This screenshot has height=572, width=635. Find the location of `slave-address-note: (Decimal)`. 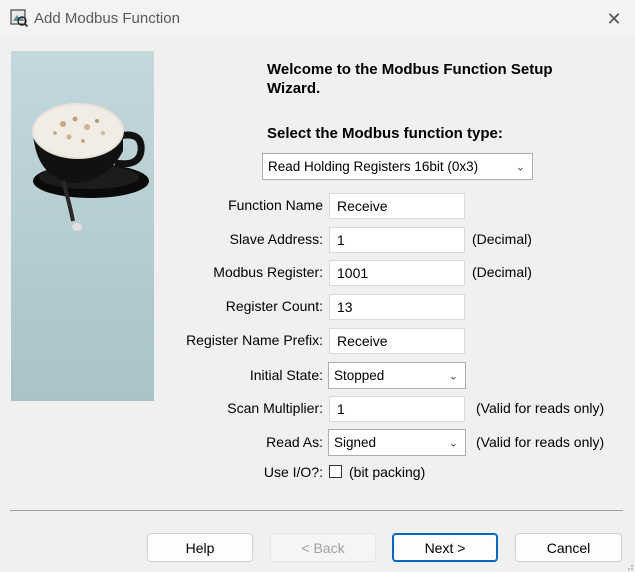

slave-address-note: (Decimal) is located at coordinates (502, 239).